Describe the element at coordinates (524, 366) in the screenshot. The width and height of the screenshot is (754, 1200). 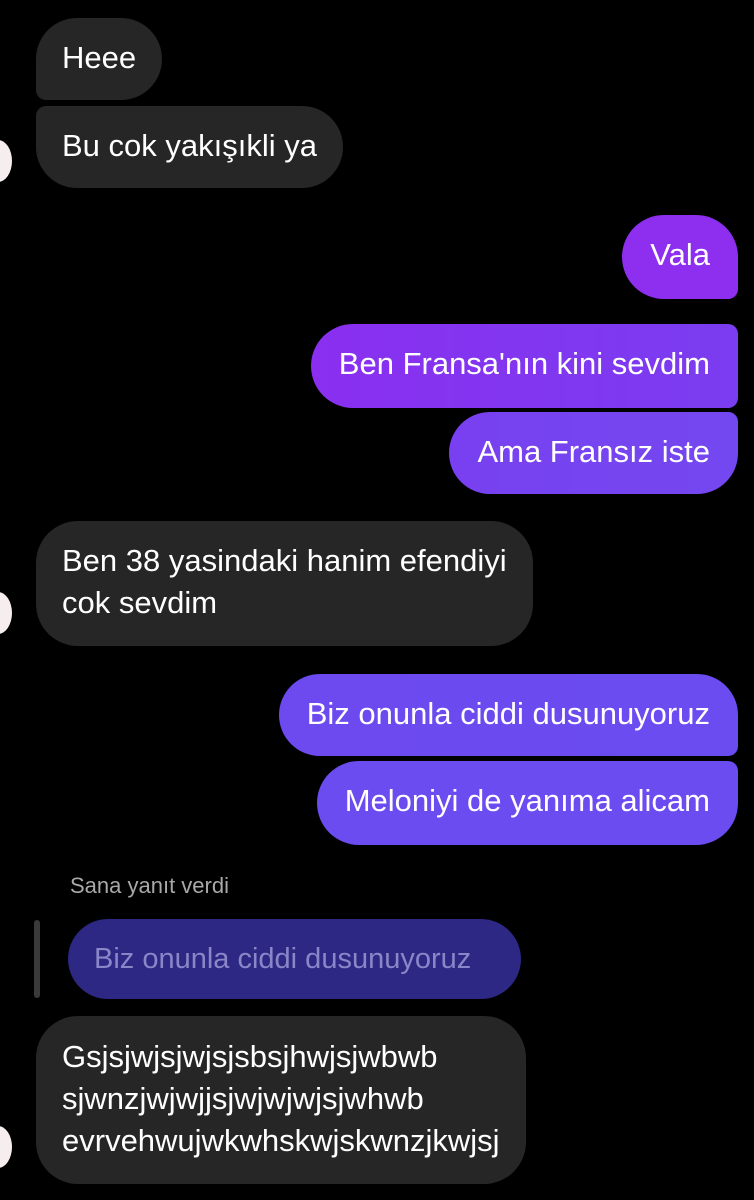
I see `message-outgoing-fransa: Ben Fransa'nın kini sevdim` at that location.